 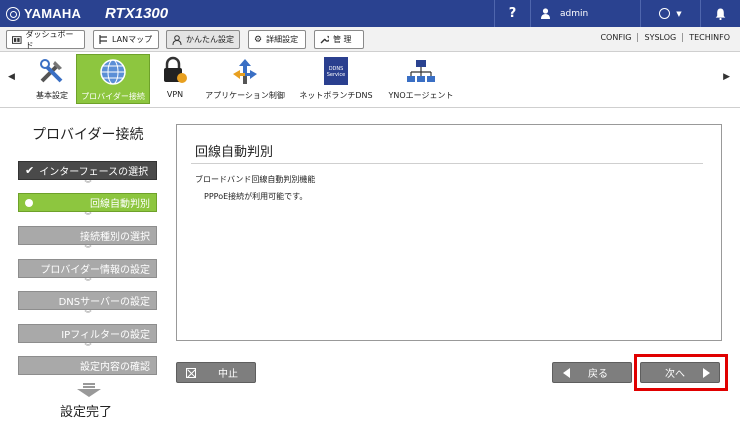 I want to click on func-label: VPN, so click(x=175, y=94).